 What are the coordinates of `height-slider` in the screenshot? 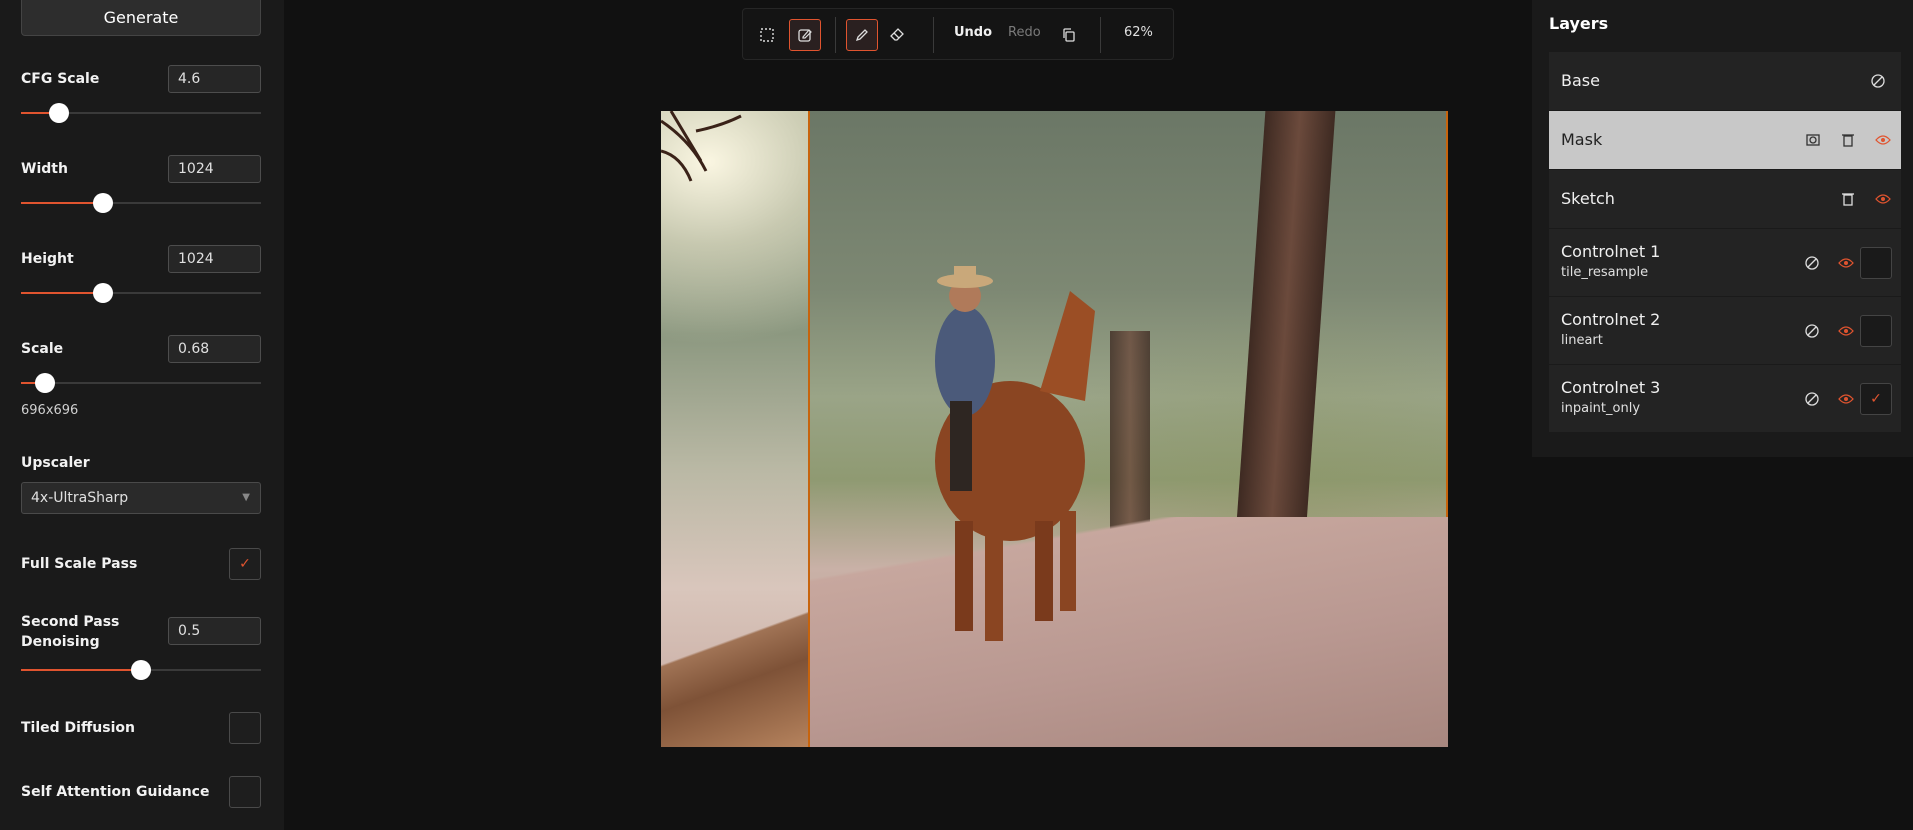 It's located at (141, 293).